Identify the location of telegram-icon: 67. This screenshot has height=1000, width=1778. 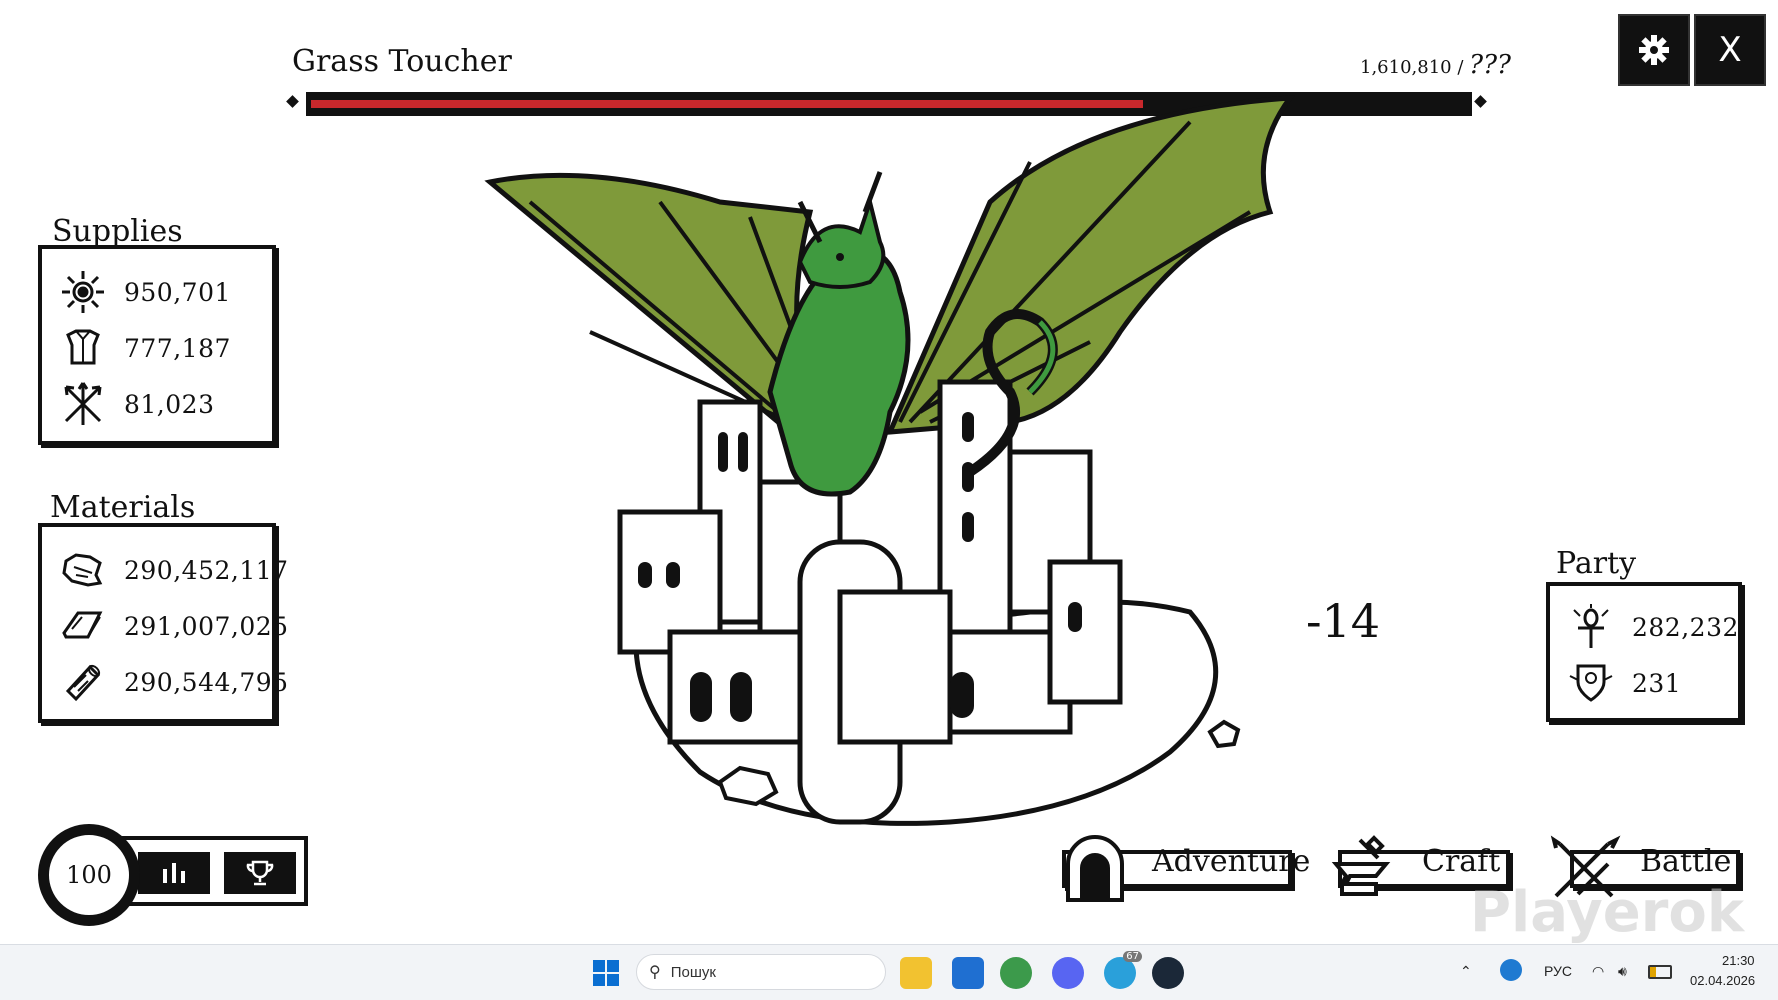
(1123, 970).